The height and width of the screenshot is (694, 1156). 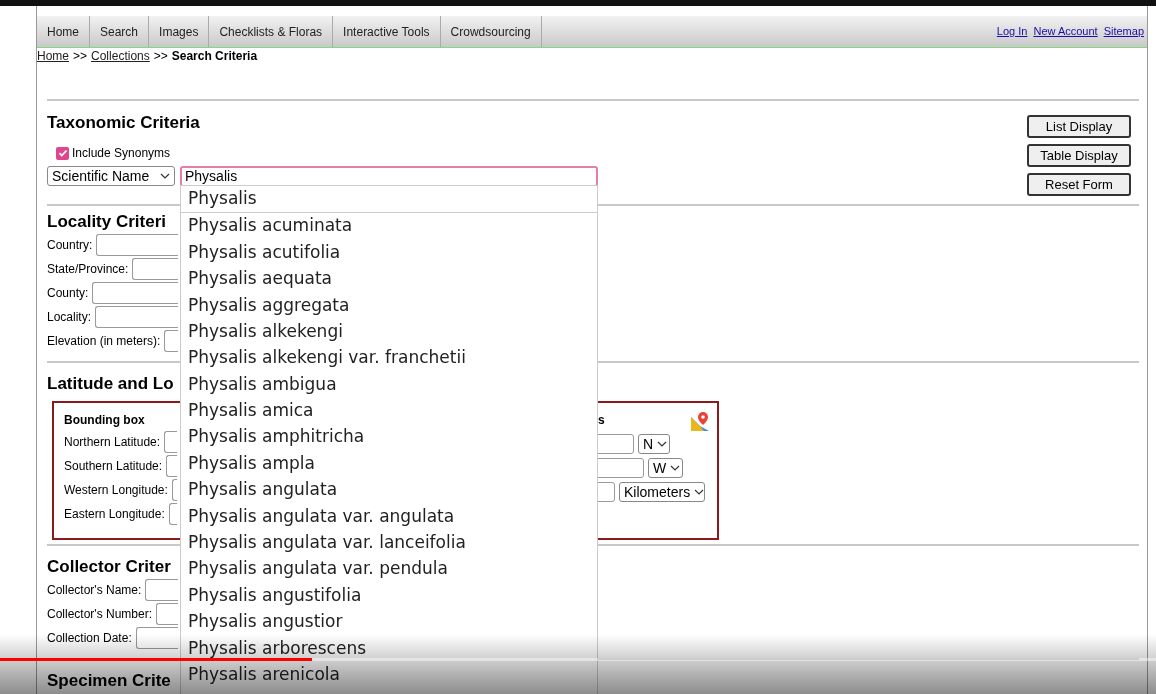 I want to click on select-field: W, so click(x=665, y=467).